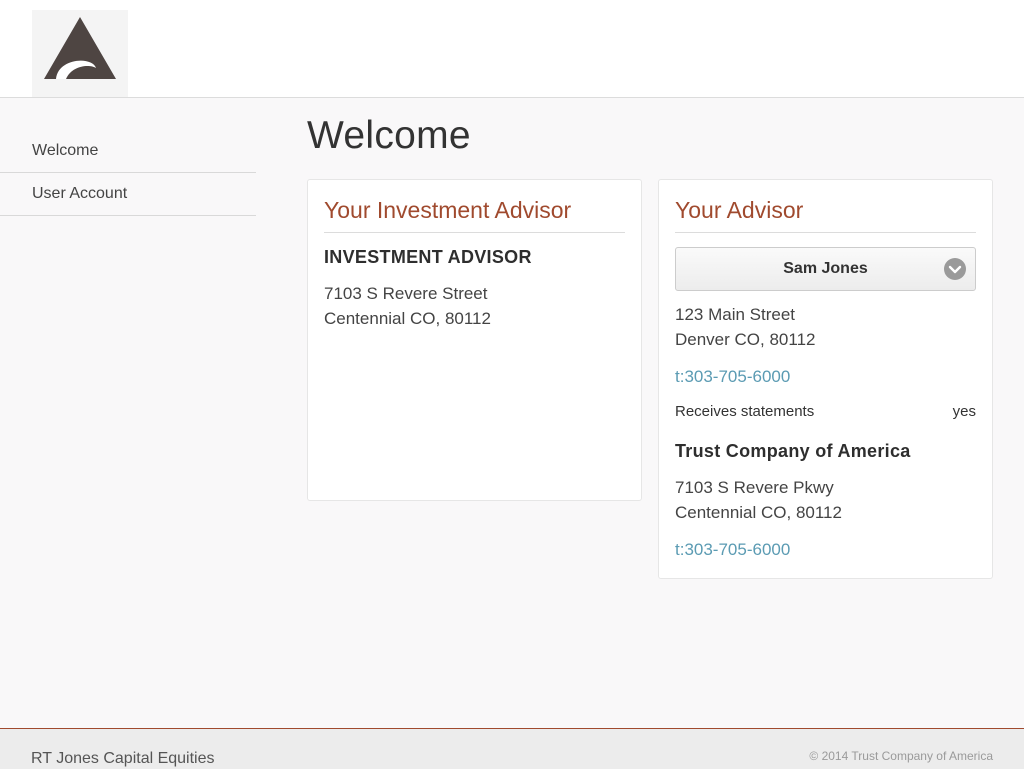 Image resolution: width=1024 pixels, height=769 pixels. What do you see at coordinates (407, 318) in the screenshot?
I see `investment-advisor-address-line2: Centennial CO, 80112` at bounding box center [407, 318].